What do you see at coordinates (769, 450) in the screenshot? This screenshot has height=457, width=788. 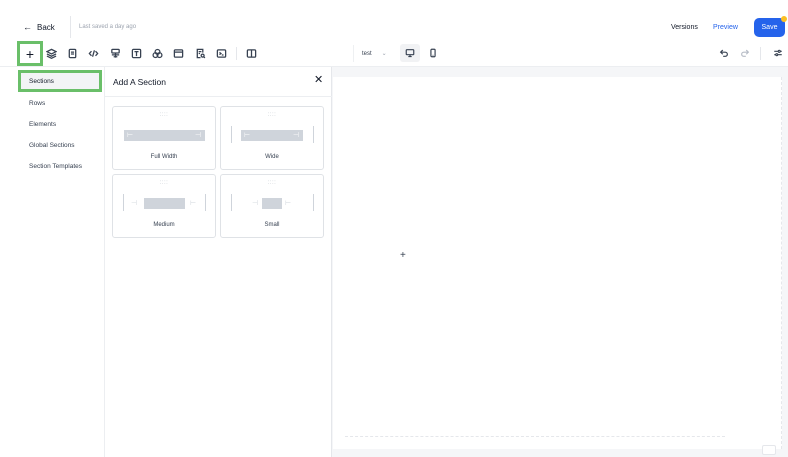 I see `canvas-corner-handle` at bounding box center [769, 450].